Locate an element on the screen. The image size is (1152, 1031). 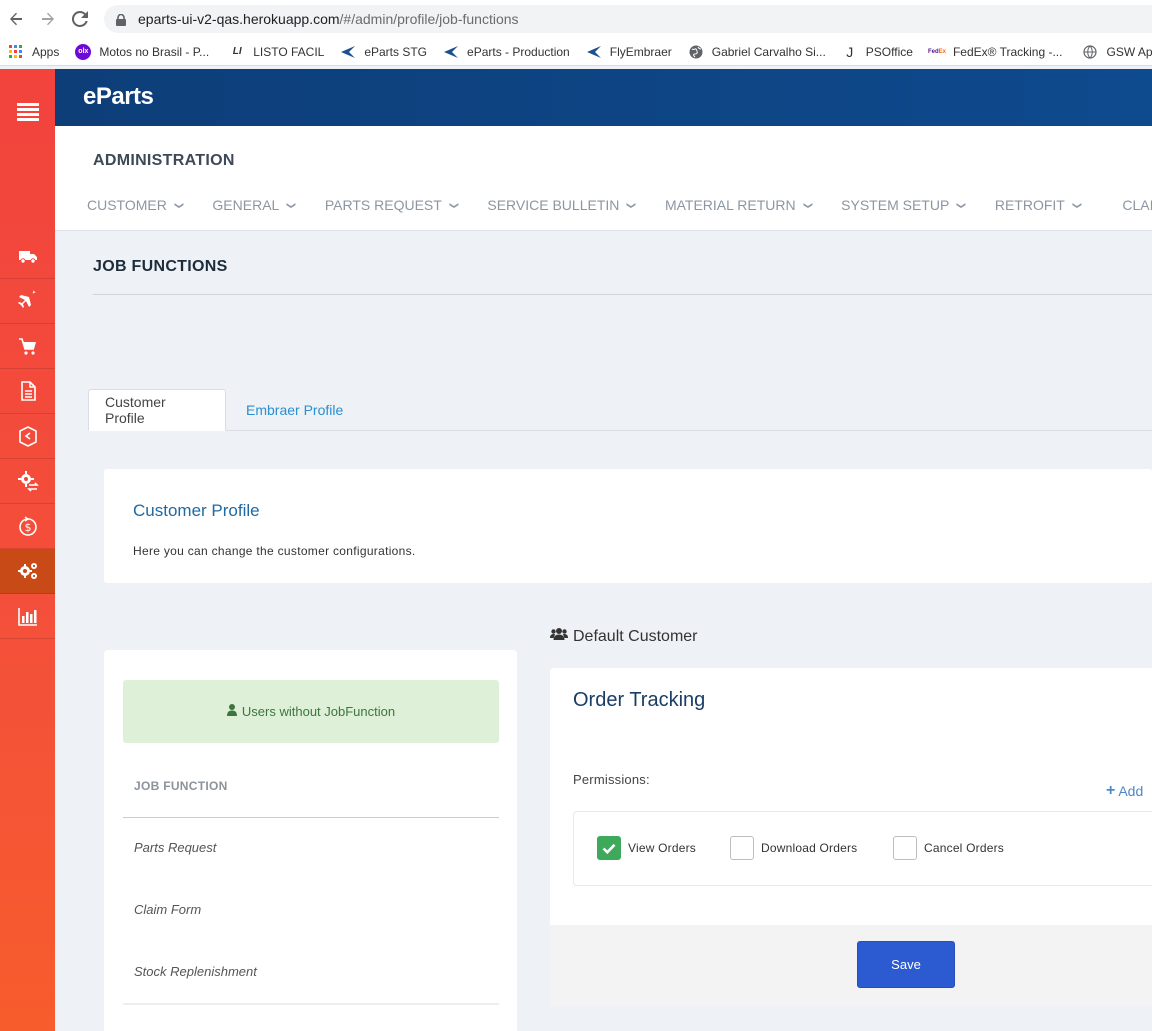
default-customer-heading: Default Customer is located at coordinates (624, 636).